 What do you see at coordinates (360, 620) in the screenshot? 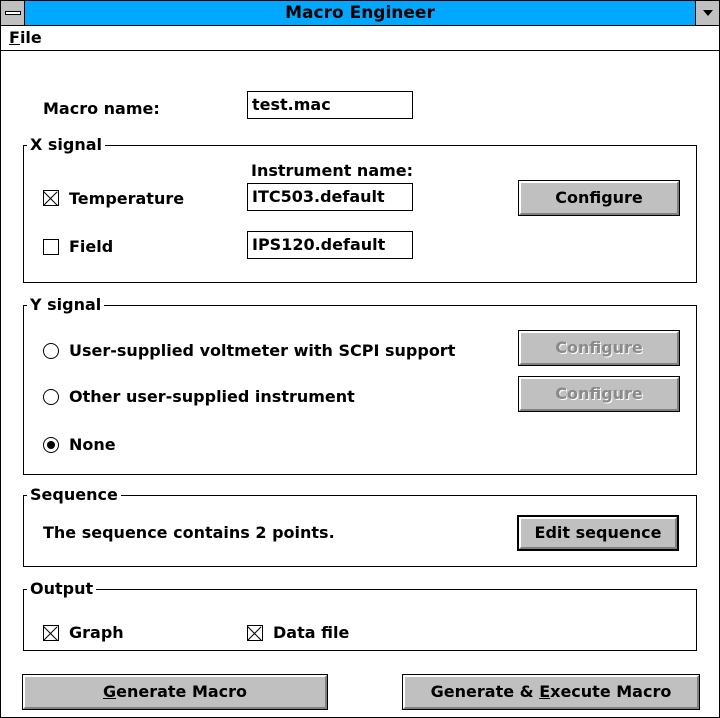
I see `output-group` at bounding box center [360, 620].